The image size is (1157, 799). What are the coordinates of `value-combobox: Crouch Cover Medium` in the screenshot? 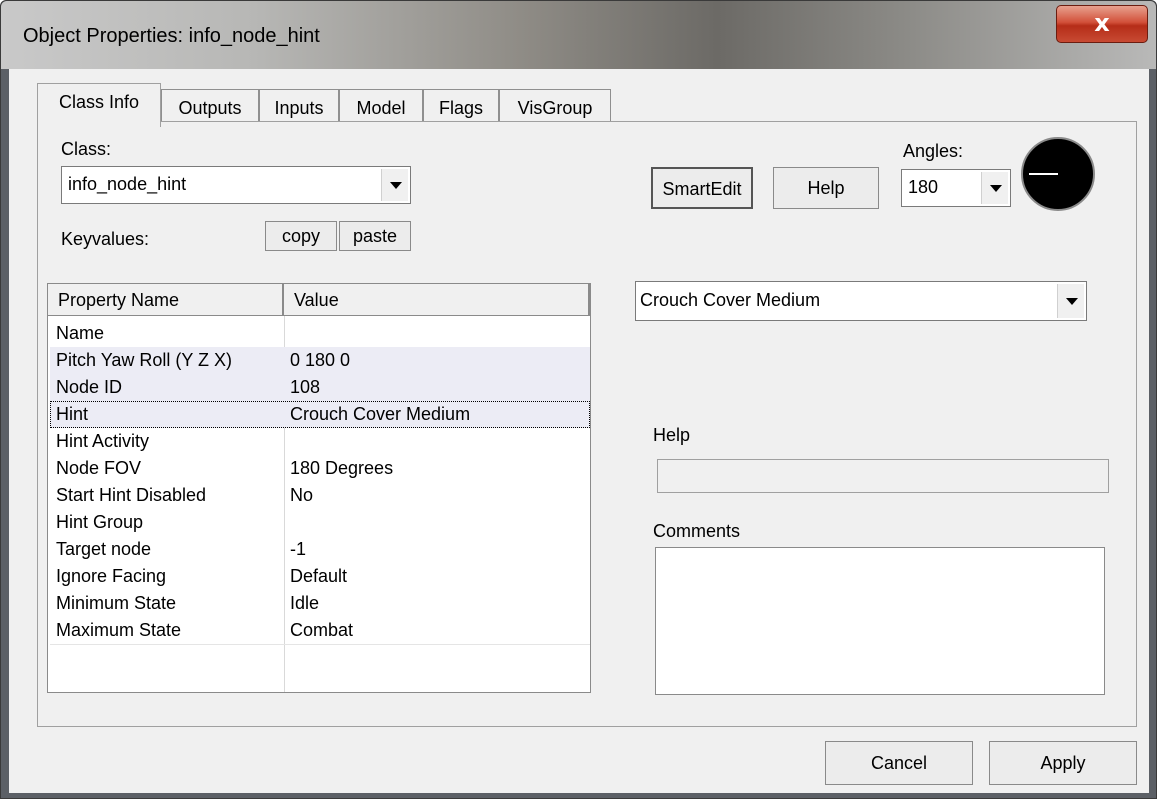 It's located at (861, 301).